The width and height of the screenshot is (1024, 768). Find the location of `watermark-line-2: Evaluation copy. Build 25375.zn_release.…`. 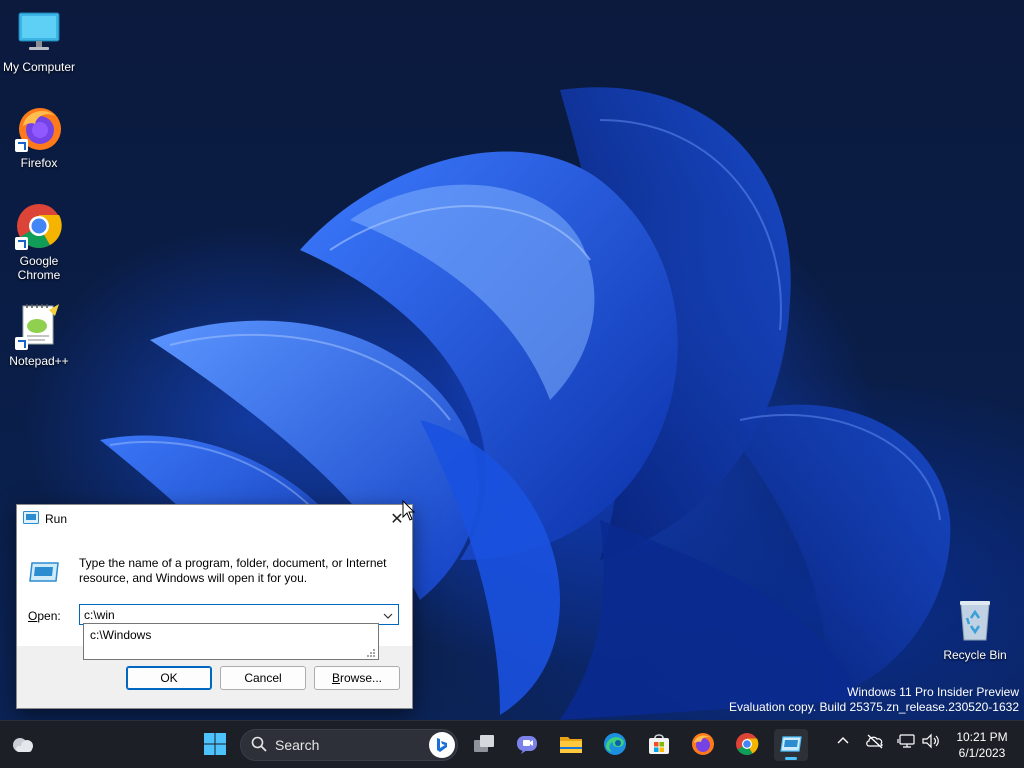

watermark-line-2: Evaluation copy. Build 25375.zn_release.… is located at coordinates (874, 707).